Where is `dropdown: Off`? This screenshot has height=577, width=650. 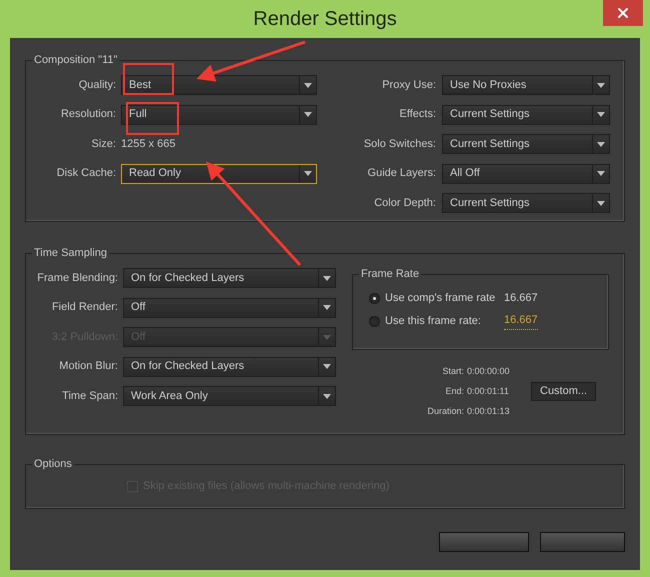
dropdown: Off is located at coordinates (229, 308).